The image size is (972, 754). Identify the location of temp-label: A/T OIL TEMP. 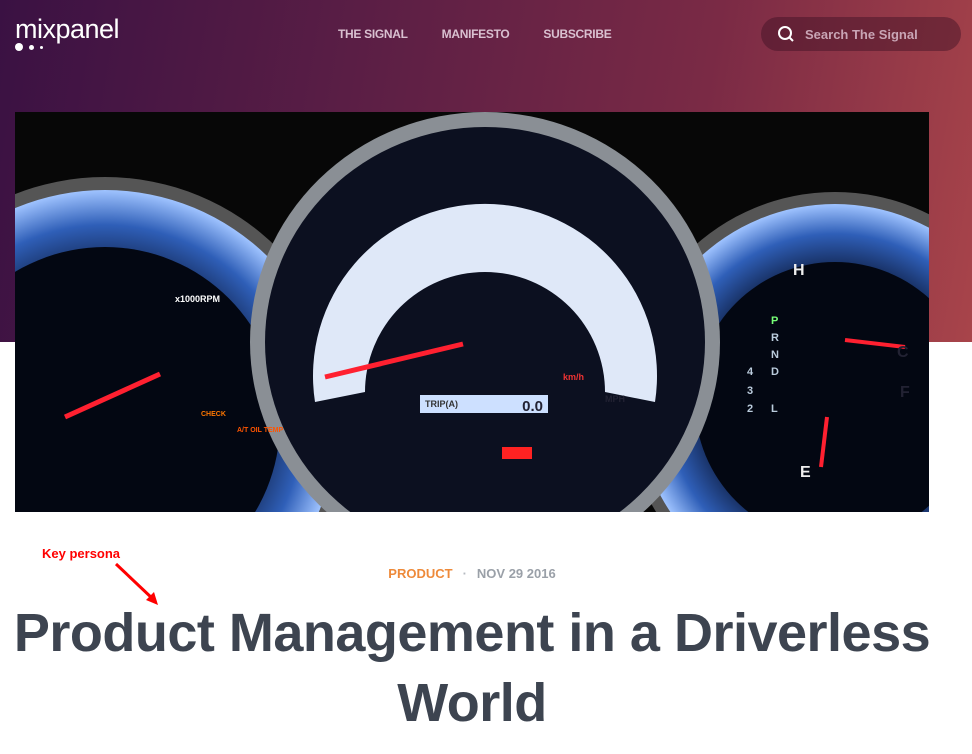
(260, 430).